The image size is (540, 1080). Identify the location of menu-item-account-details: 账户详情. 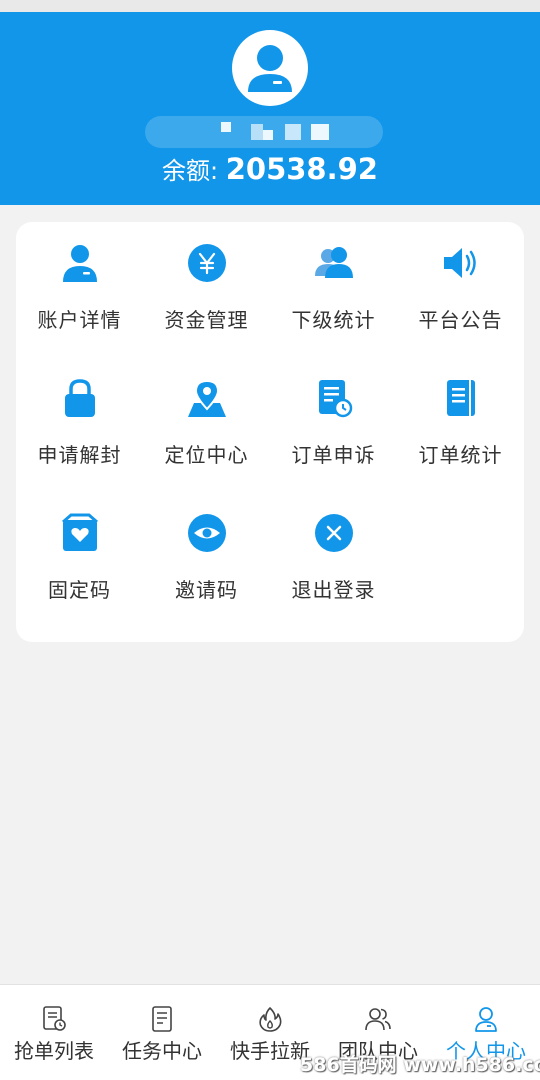
(79, 282).